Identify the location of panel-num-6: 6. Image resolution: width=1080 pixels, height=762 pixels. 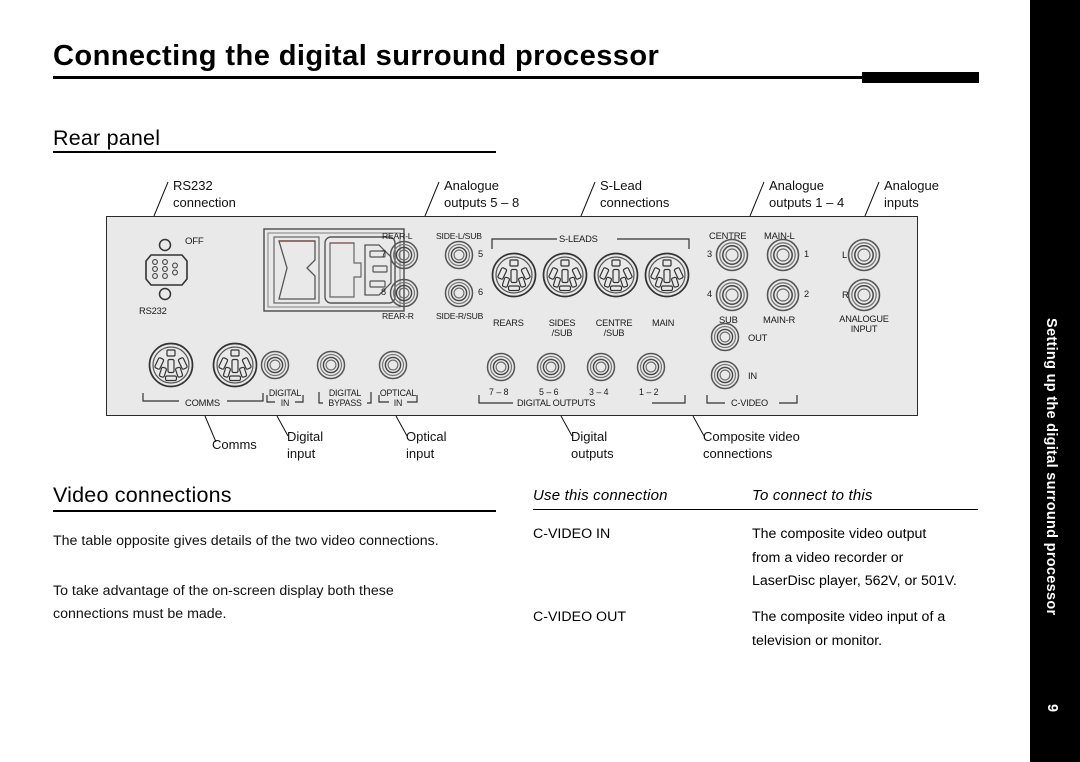
(481, 292).